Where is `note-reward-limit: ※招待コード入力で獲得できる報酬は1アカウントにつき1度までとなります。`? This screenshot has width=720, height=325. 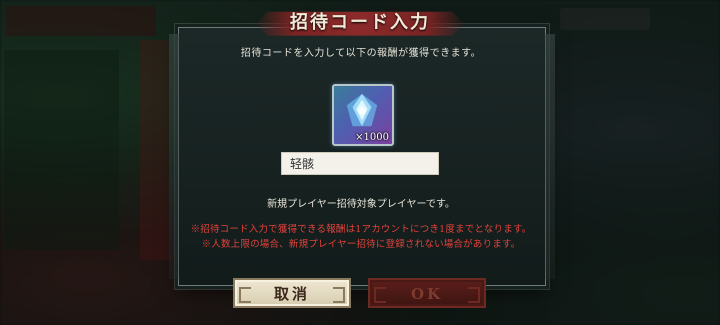
note-reward-limit: ※招待コード入力で獲得できる報酬は1アカウントにつき1度までとなります。 is located at coordinates (361, 229).